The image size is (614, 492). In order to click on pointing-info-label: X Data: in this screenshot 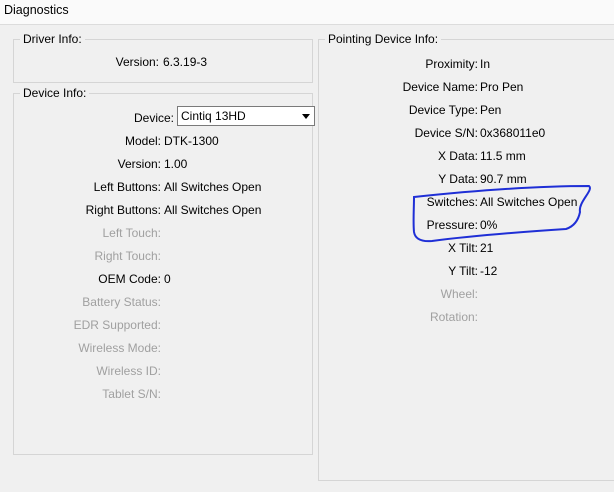, I will do `click(457, 156)`.